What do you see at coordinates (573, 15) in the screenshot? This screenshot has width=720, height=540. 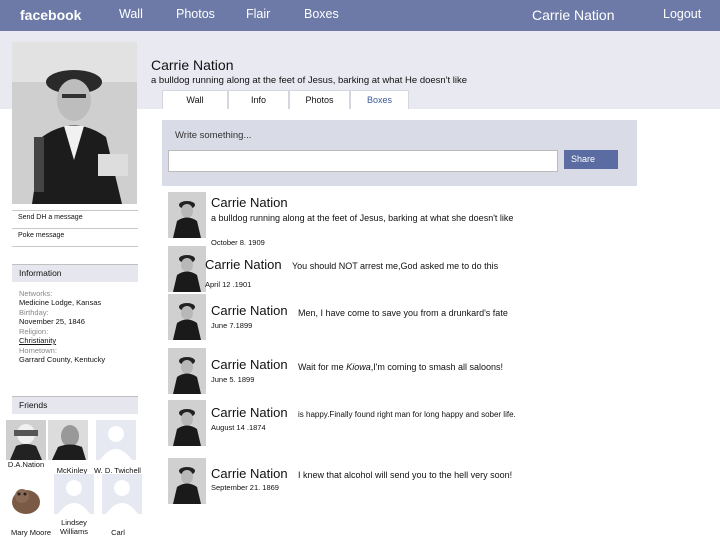 I see `nav-username: Carrie Nation` at bounding box center [573, 15].